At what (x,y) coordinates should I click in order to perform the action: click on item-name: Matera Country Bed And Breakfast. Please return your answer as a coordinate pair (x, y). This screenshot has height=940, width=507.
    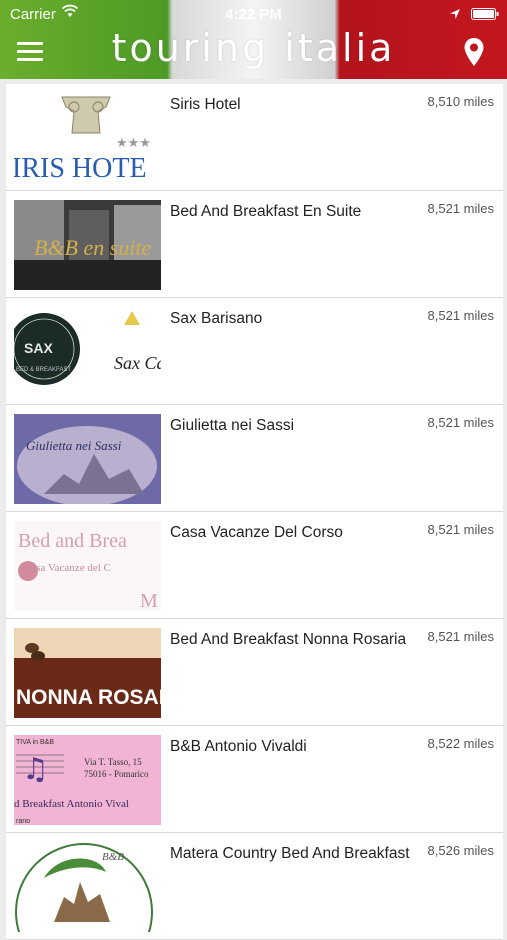
    Looking at the image, I should click on (290, 853).